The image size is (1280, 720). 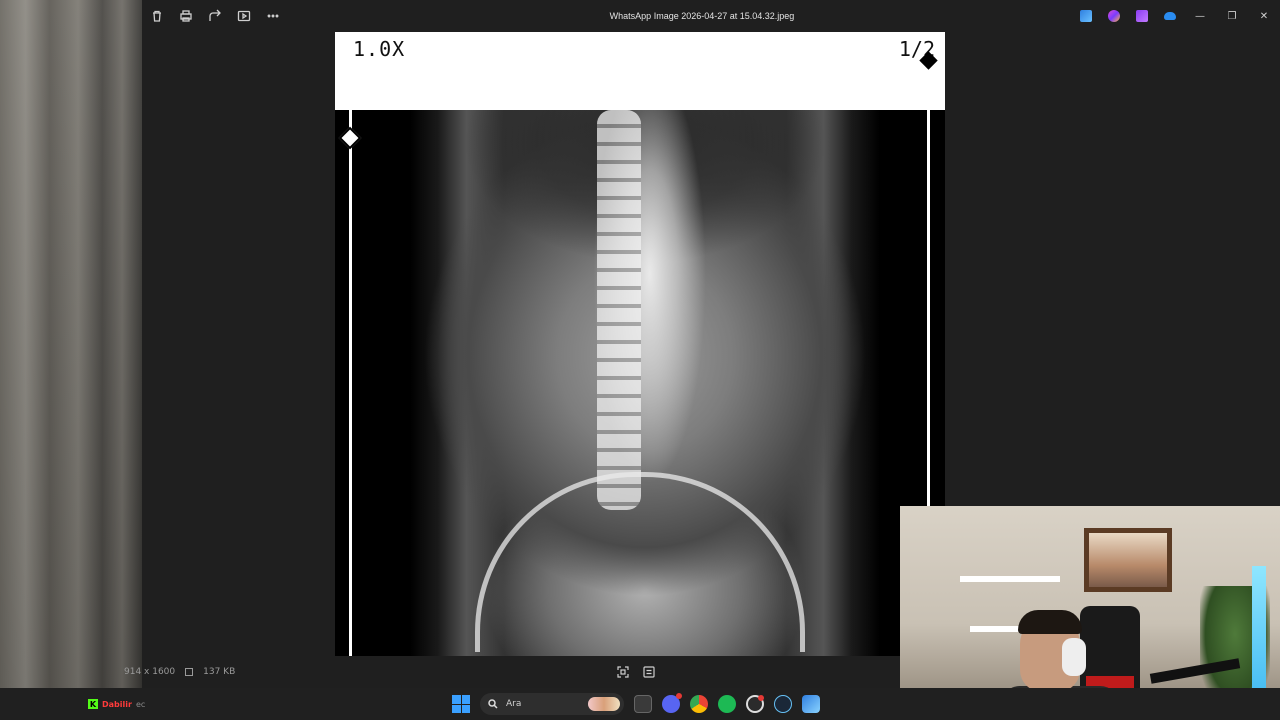 What do you see at coordinates (219, 672) in the screenshot?
I see `file-size: 137 KB` at bounding box center [219, 672].